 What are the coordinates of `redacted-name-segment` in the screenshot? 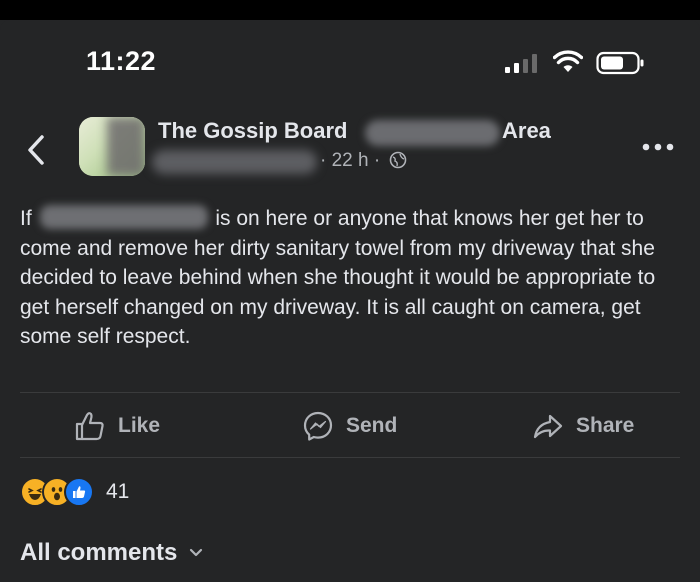 It's located at (432, 133).